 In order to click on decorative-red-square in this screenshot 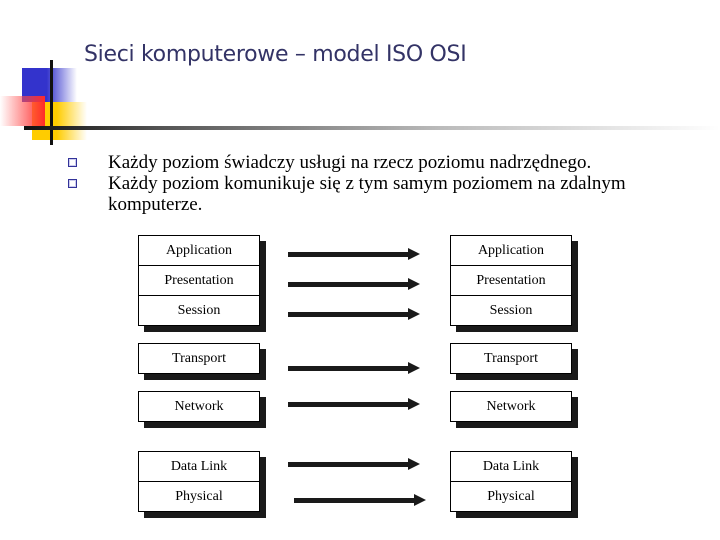, I will do `click(22, 111)`.